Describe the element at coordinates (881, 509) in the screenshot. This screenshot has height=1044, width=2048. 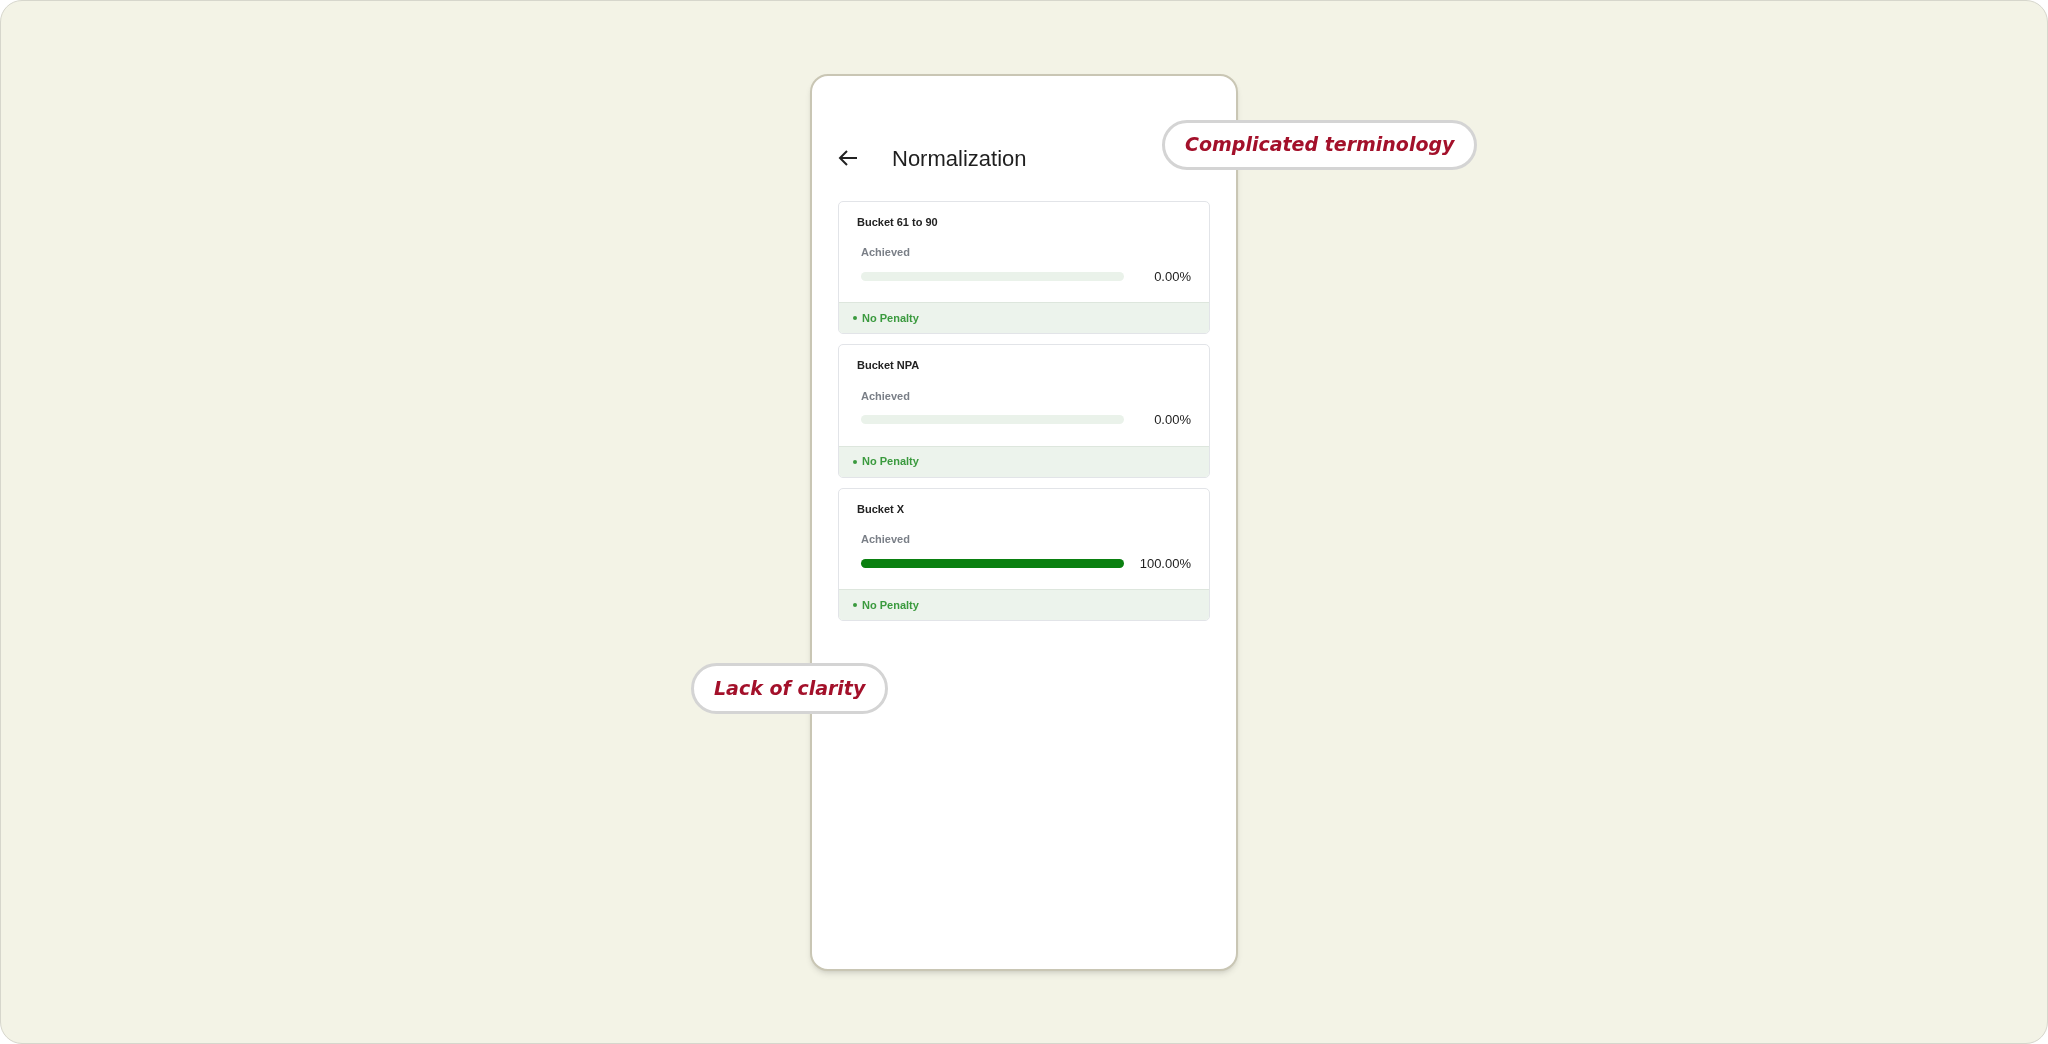
I see `card-title: Bucket X` at that location.